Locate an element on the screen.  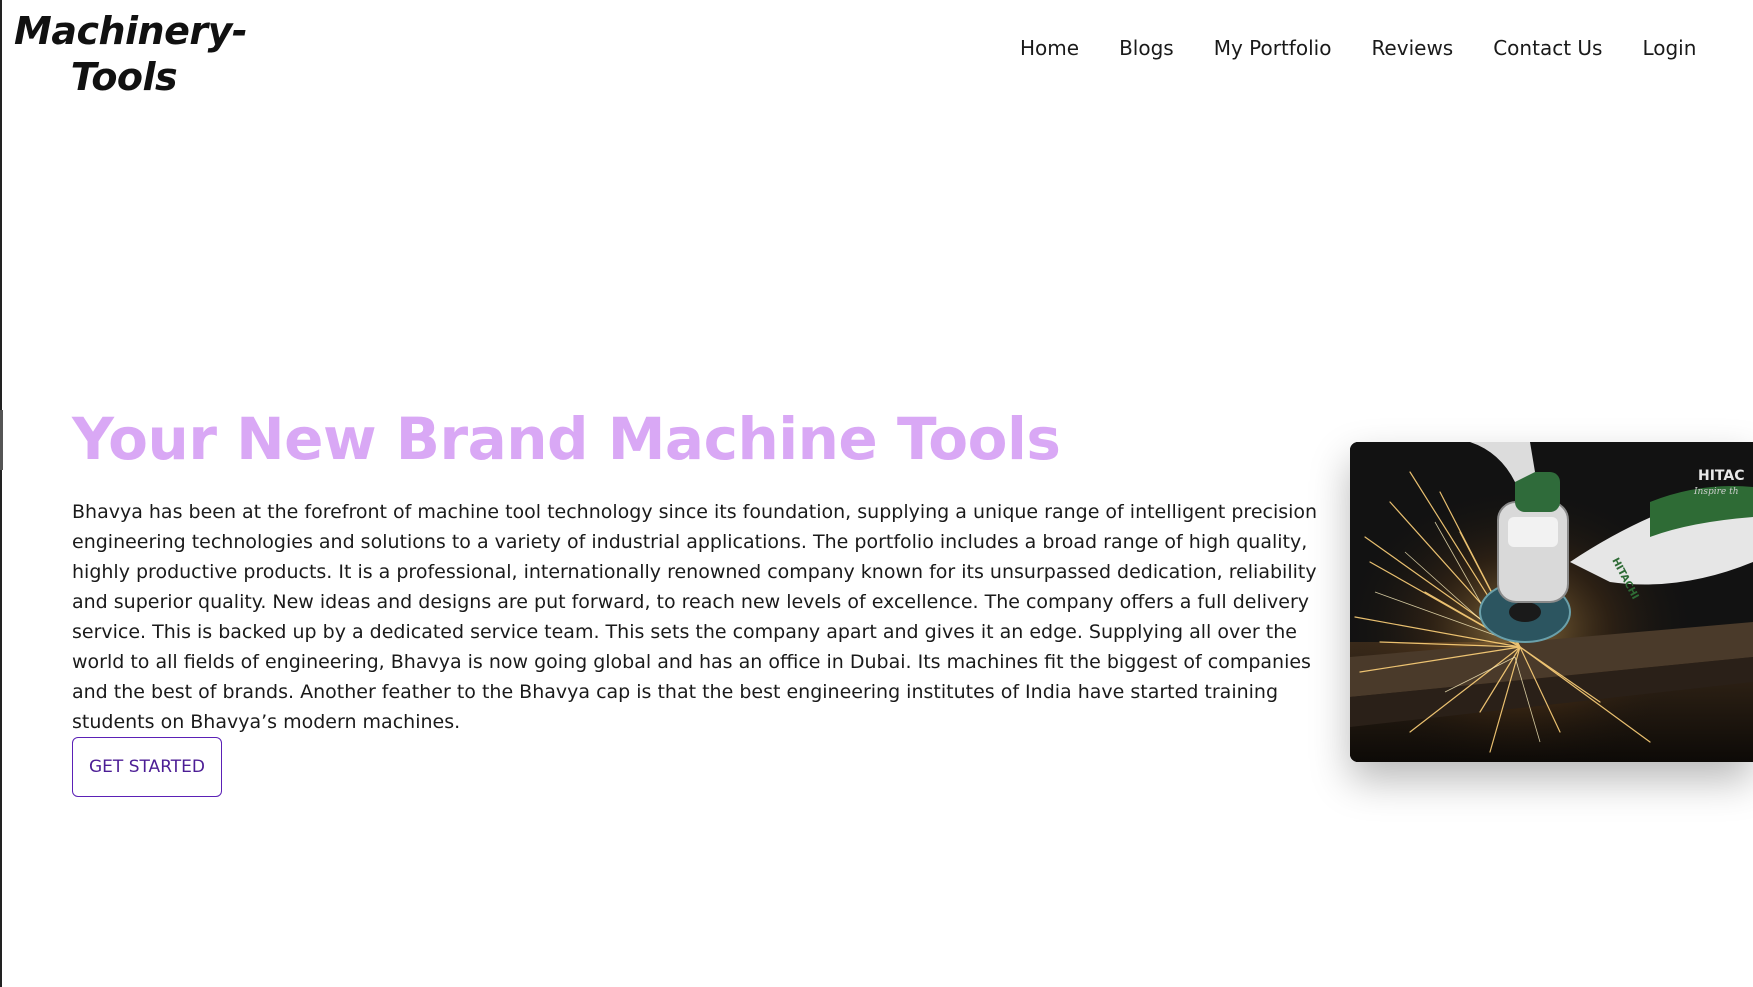
site-logo: Machinery- Tools is located at coordinates (131, 54).